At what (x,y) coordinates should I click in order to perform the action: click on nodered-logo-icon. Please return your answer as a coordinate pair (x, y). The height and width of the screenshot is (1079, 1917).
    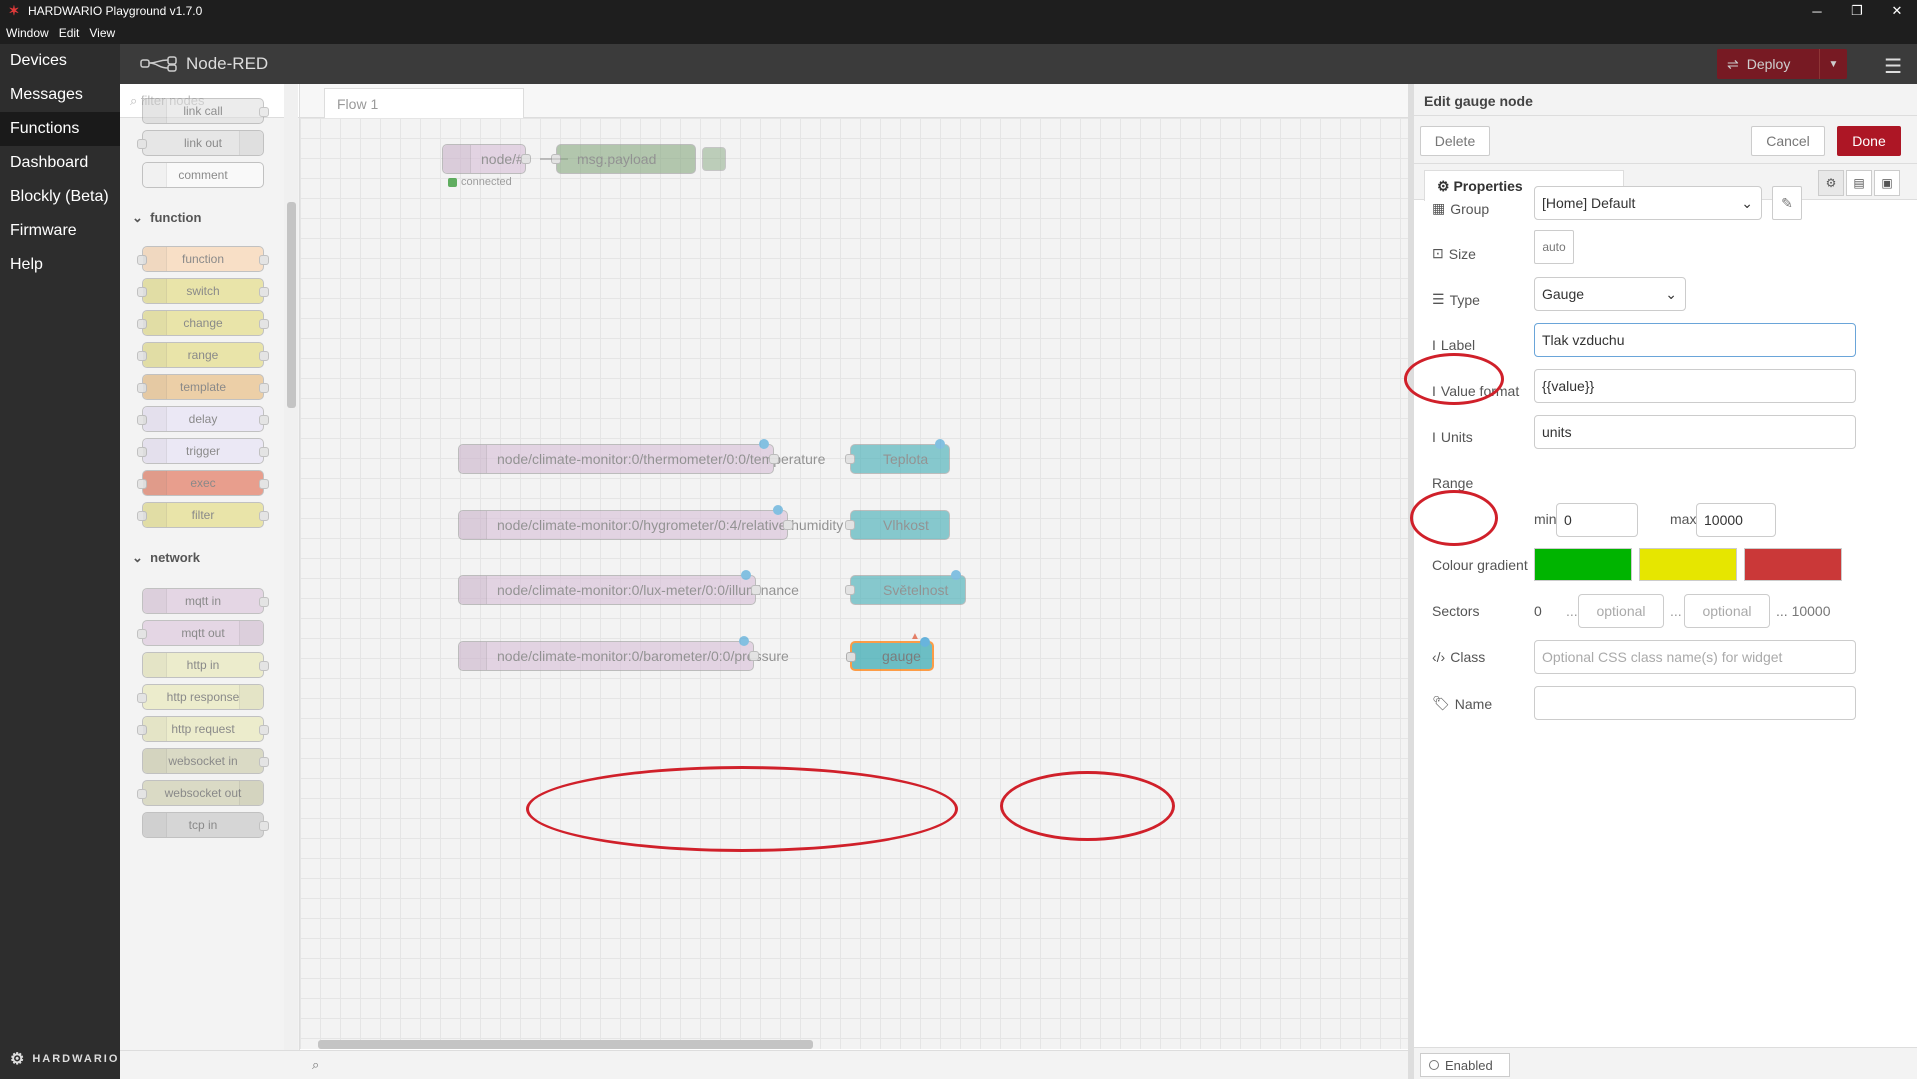
    Looking at the image, I should click on (158, 64).